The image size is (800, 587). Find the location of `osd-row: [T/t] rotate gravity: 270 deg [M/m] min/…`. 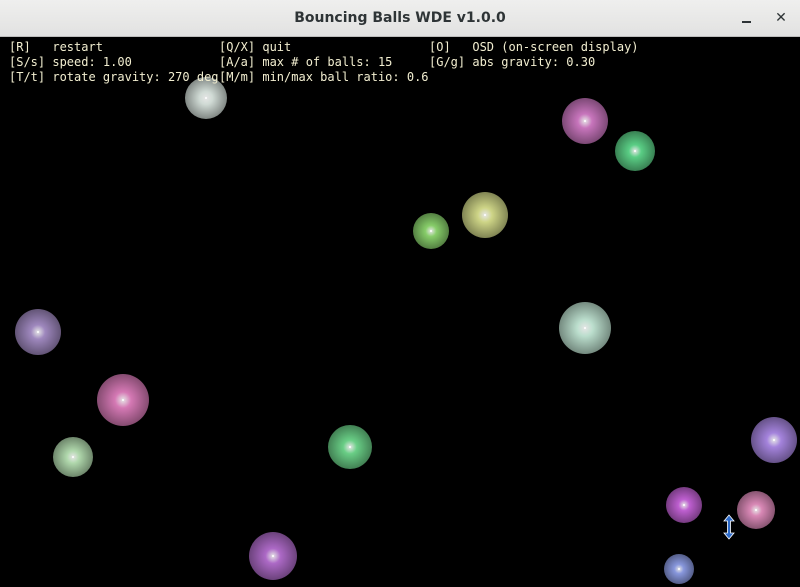

osd-row: [T/t] rotate gravity: 270 deg [M/m] min/… is located at coordinates (404, 77).